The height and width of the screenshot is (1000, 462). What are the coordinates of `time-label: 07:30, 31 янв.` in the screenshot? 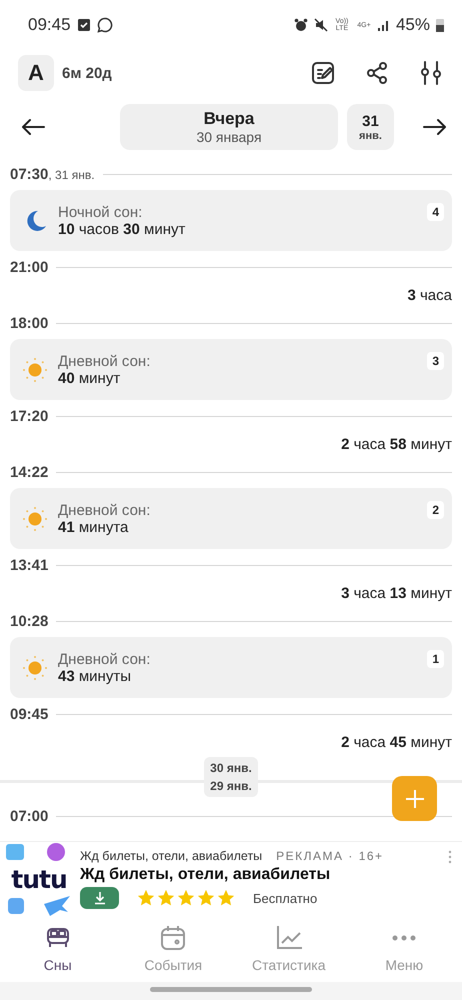 It's located at (52, 174).